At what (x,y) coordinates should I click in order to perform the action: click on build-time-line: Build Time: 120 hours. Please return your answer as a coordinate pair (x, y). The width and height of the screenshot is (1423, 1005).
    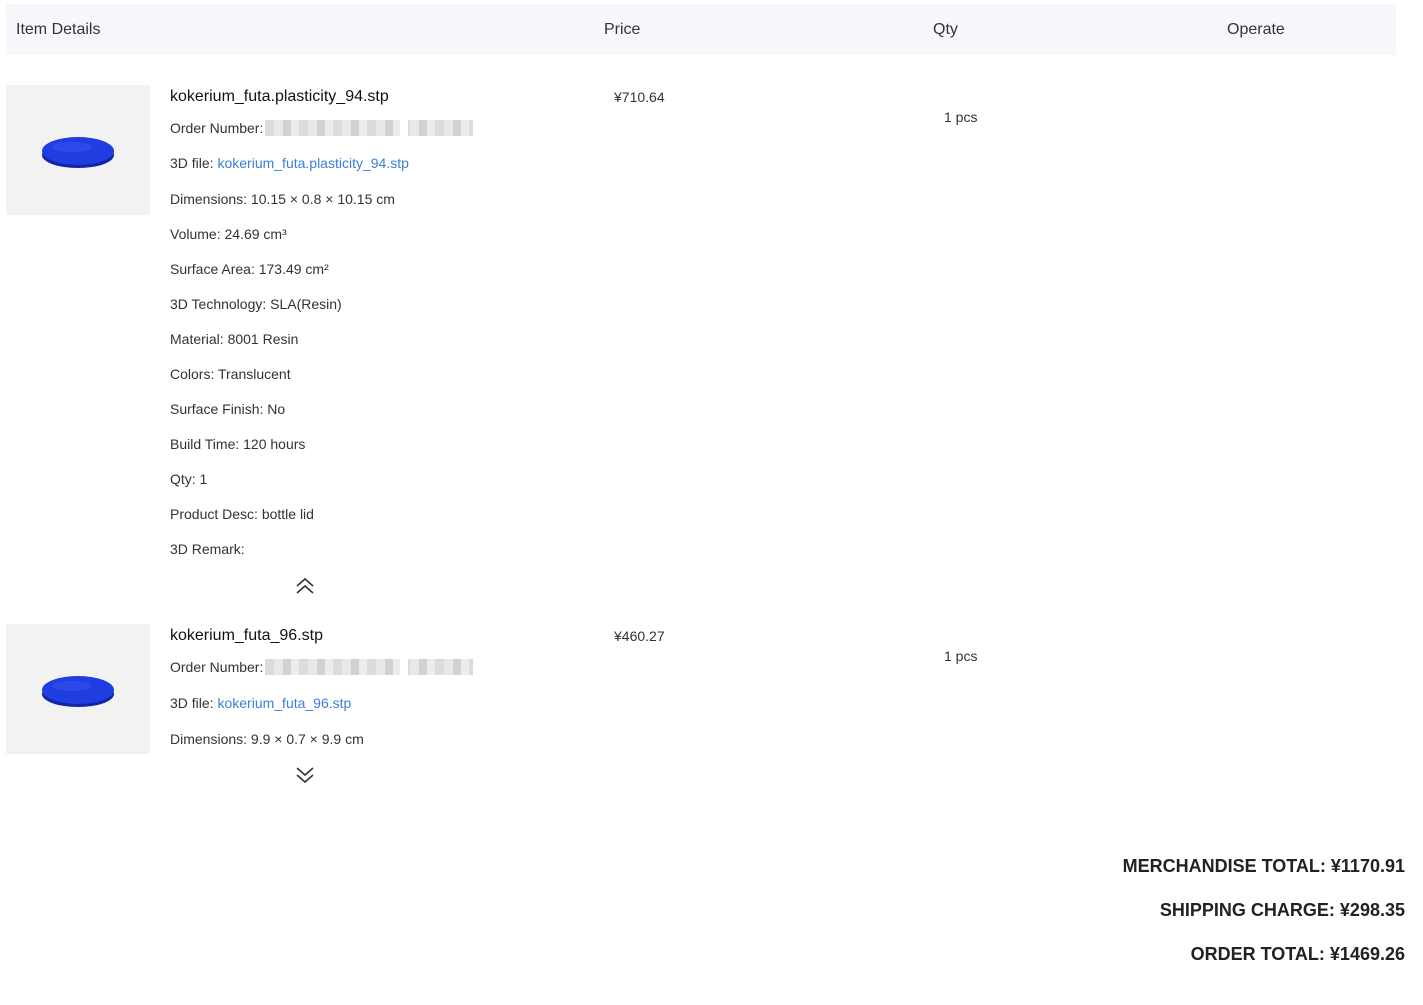
    Looking at the image, I should click on (238, 444).